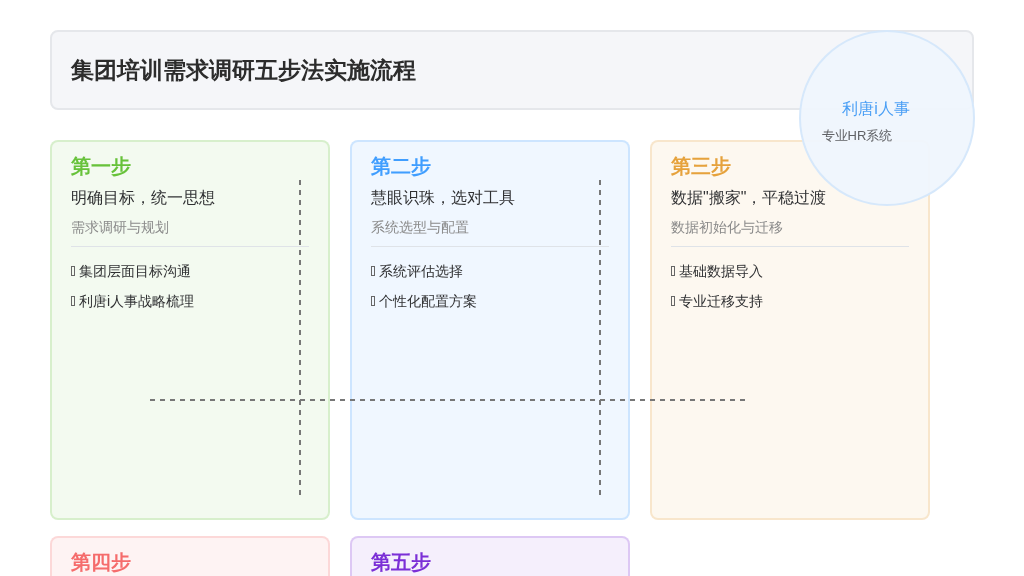 The height and width of the screenshot is (576, 1024). What do you see at coordinates (137, 301) in the screenshot?
I see `step-item: 利唐i人事战略梳理` at bounding box center [137, 301].